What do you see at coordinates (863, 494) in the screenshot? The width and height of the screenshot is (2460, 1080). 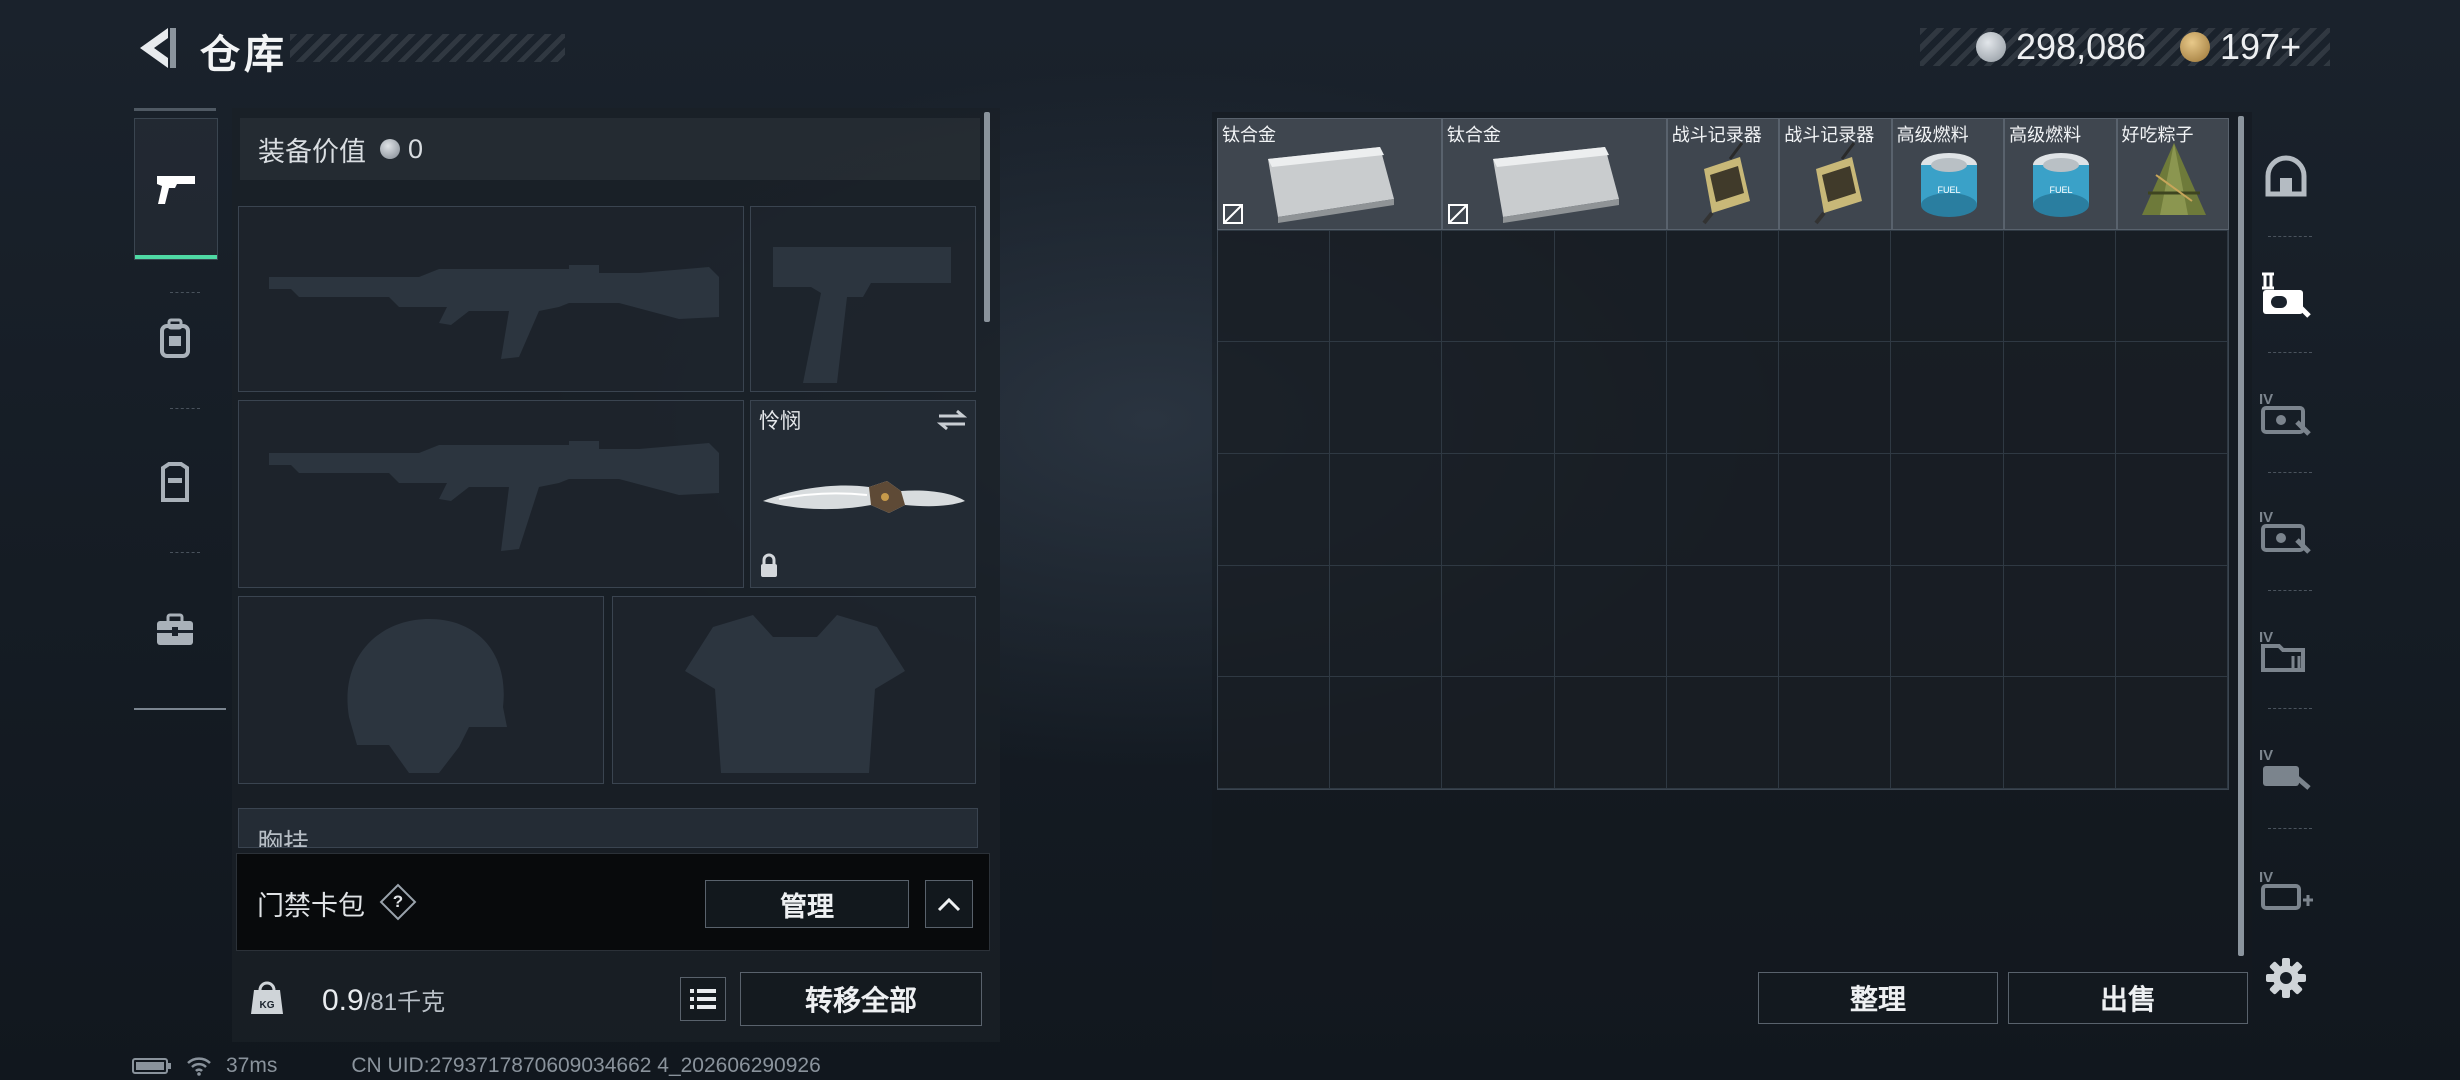 I see `melee-slot: 怜悯` at bounding box center [863, 494].